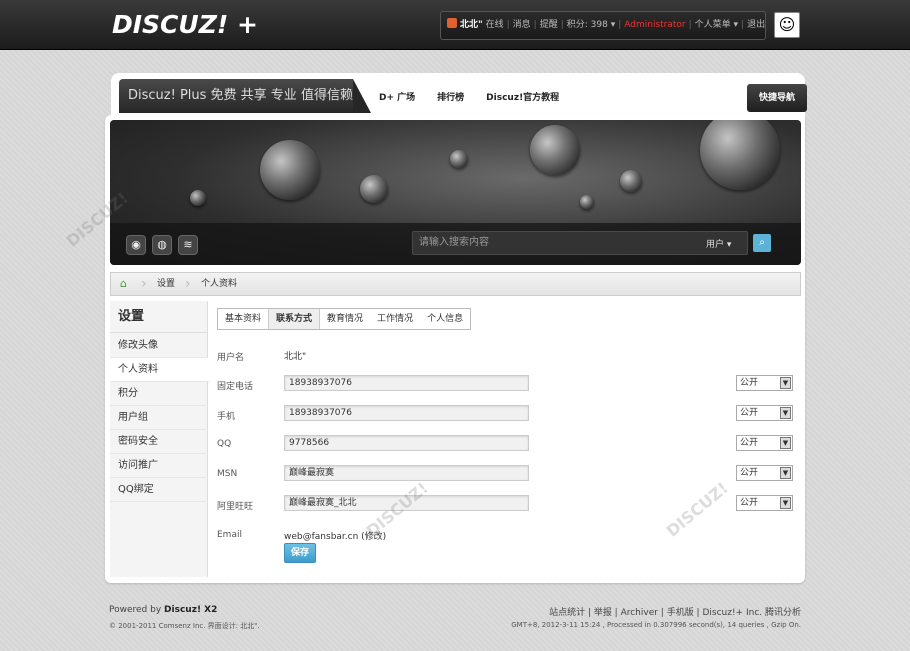 The image size is (910, 651). I want to click on home-icon: ⌂, so click(126, 284).